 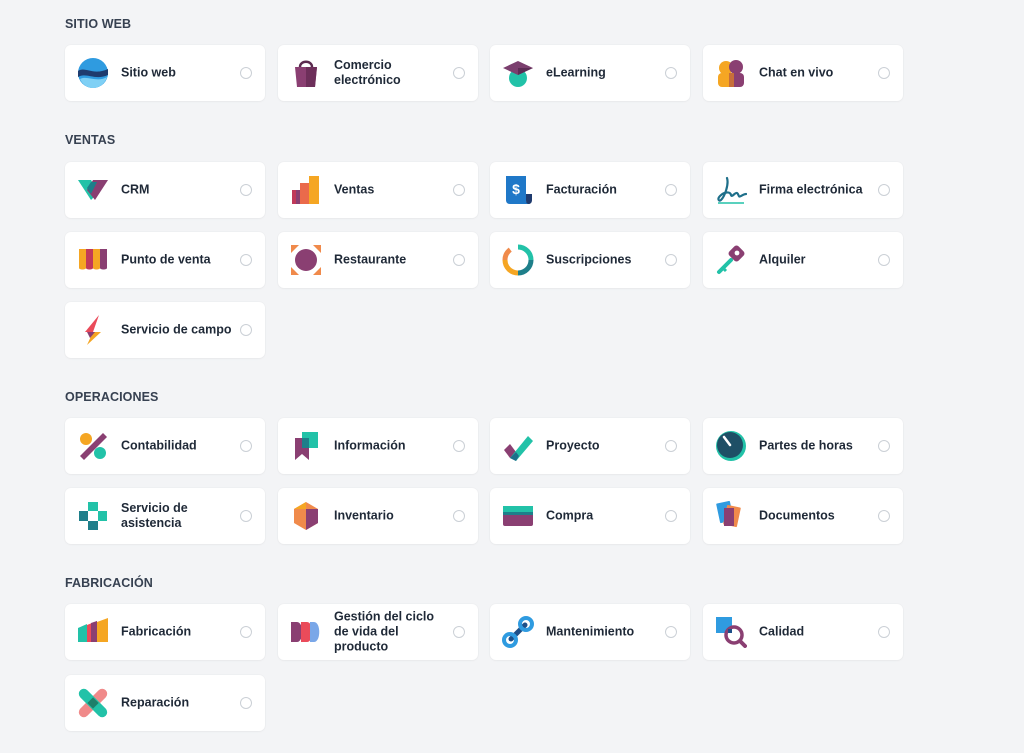 What do you see at coordinates (518, 446) in the screenshot?
I see `project-check-icon` at bounding box center [518, 446].